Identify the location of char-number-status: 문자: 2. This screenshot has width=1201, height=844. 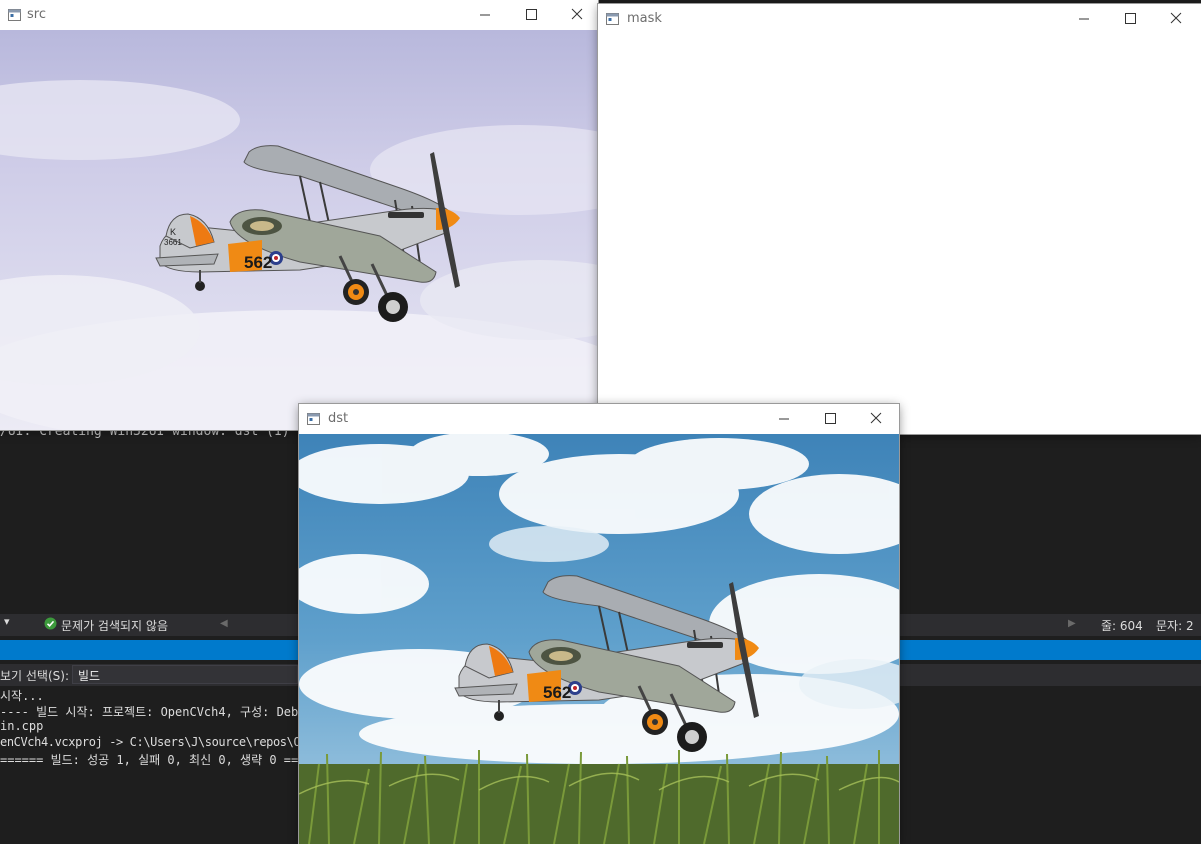
(1175, 626).